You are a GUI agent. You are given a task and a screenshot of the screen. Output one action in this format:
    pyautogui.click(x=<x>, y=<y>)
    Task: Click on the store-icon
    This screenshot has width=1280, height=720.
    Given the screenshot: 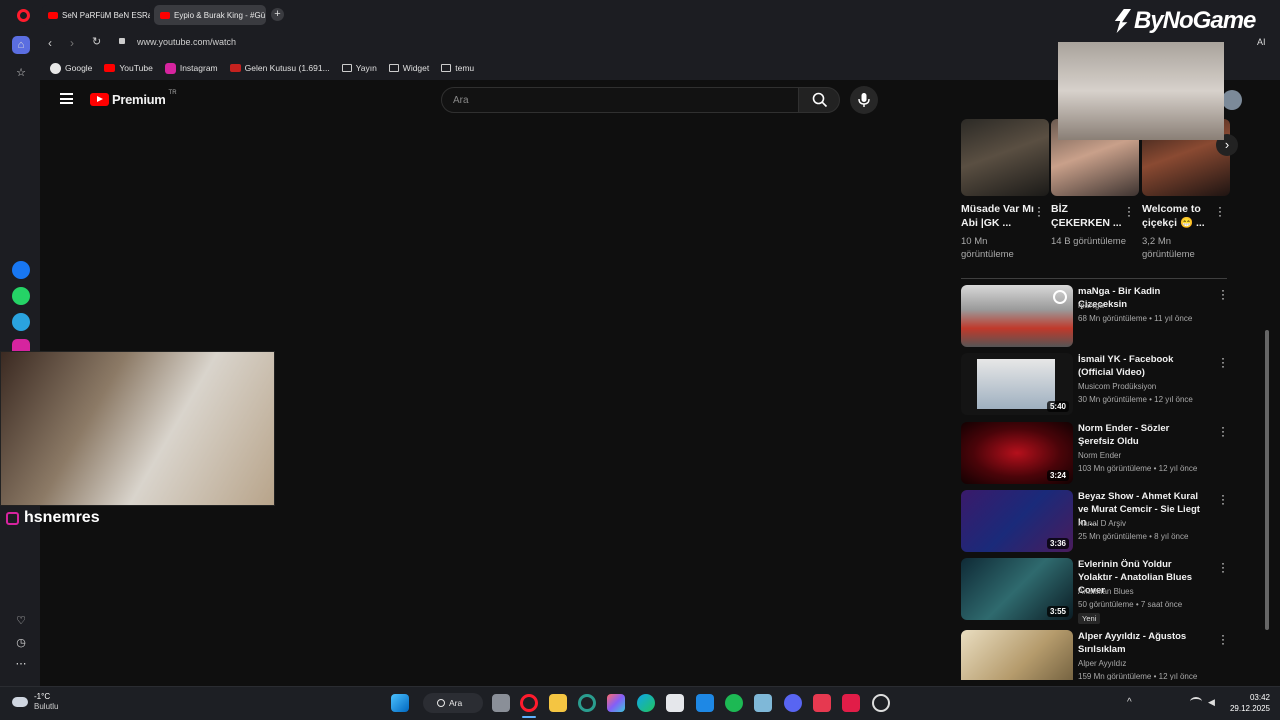 What is the action you would take?
    pyautogui.click(x=675, y=703)
    